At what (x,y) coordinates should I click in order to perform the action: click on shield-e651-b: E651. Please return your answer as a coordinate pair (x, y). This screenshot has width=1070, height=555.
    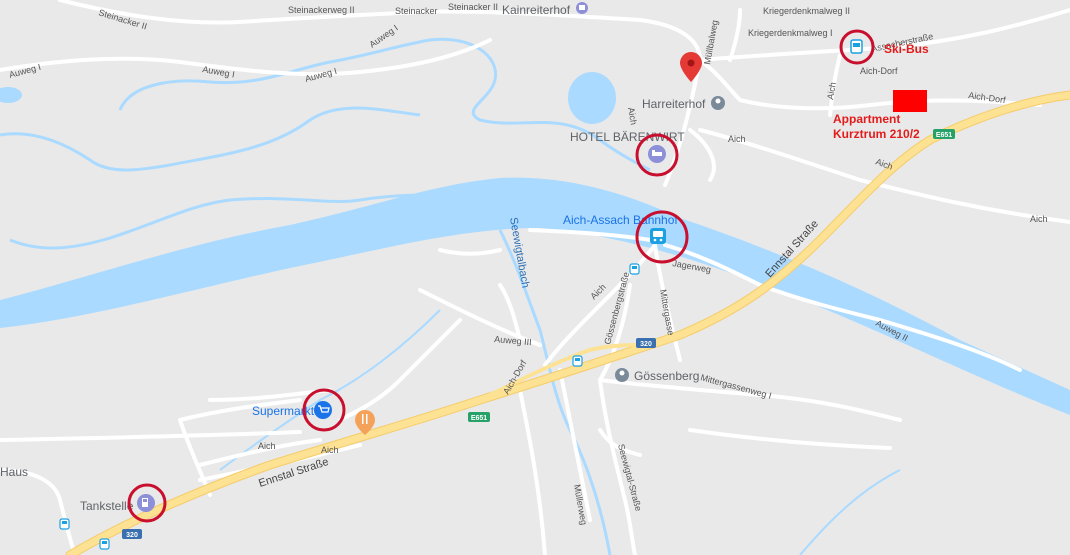
    Looking at the image, I should click on (479, 417).